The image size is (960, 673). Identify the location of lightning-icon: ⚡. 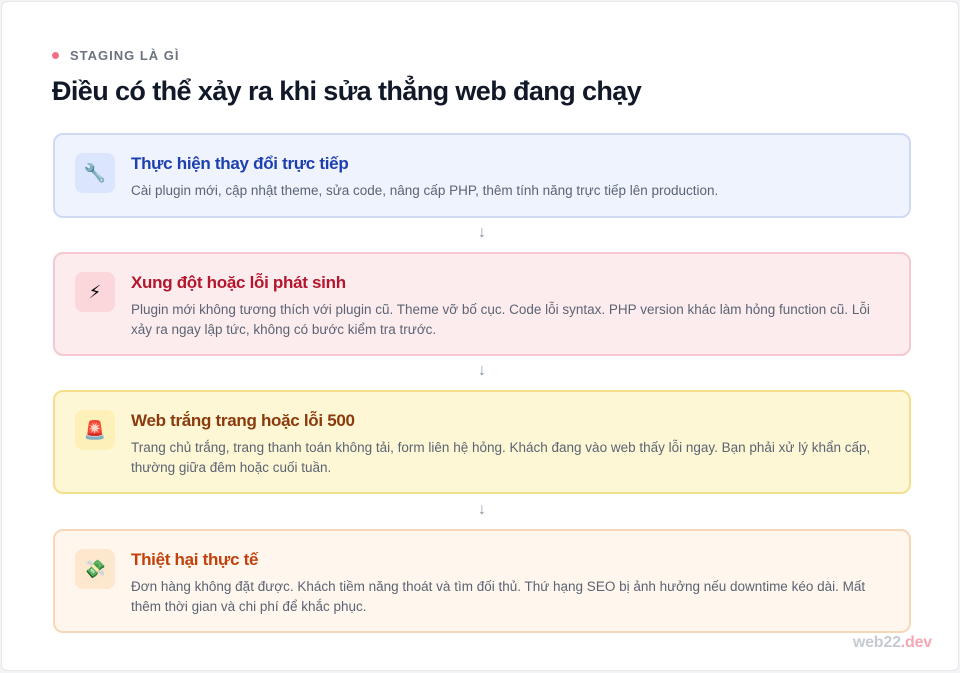
(95, 292).